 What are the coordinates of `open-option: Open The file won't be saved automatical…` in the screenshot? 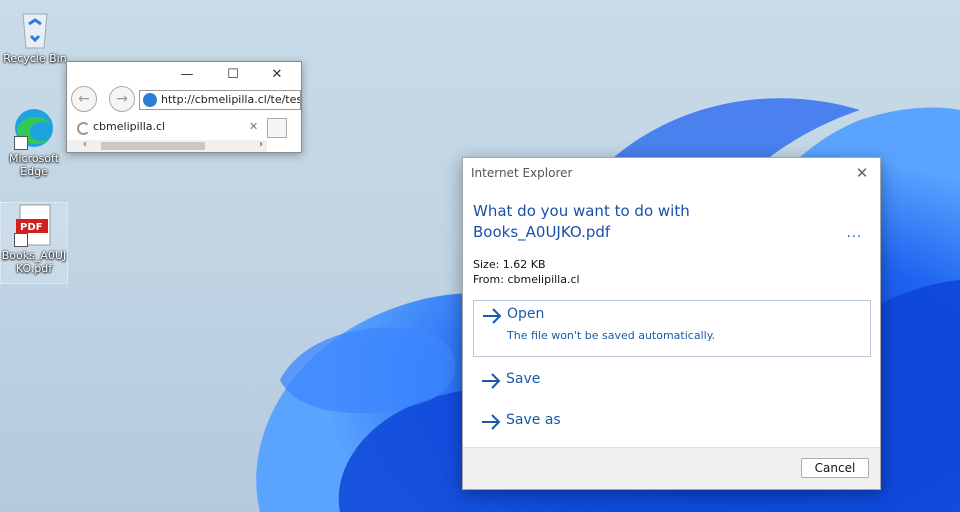 It's located at (672, 328).